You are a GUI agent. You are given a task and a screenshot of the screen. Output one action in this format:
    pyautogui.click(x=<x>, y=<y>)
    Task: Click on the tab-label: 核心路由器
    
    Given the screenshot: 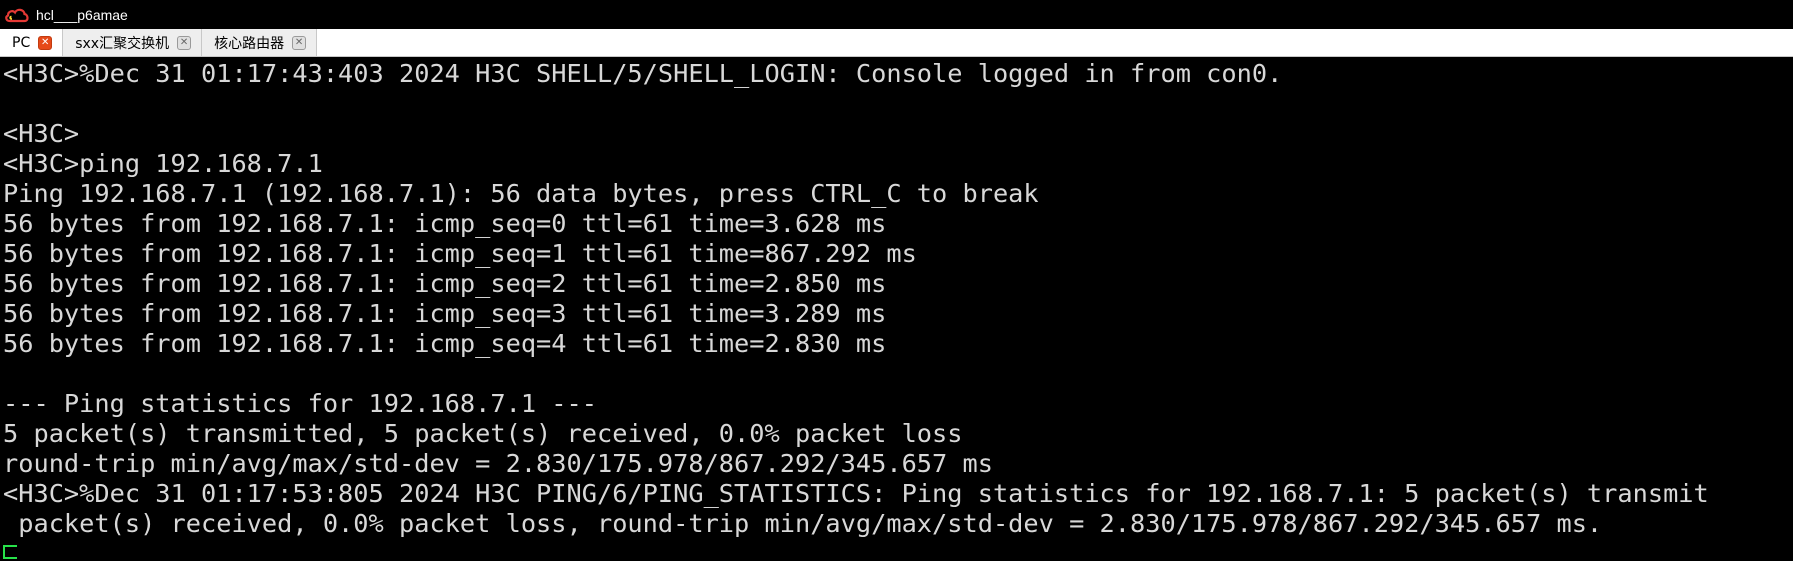 What is the action you would take?
    pyautogui.click(x=249, y=43)
    